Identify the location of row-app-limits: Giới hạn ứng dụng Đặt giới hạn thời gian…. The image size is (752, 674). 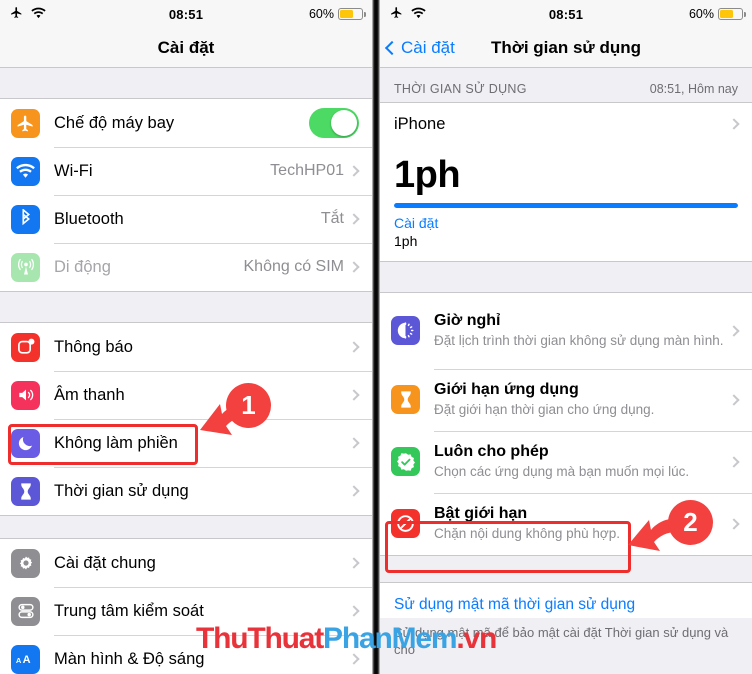
(566, 399).